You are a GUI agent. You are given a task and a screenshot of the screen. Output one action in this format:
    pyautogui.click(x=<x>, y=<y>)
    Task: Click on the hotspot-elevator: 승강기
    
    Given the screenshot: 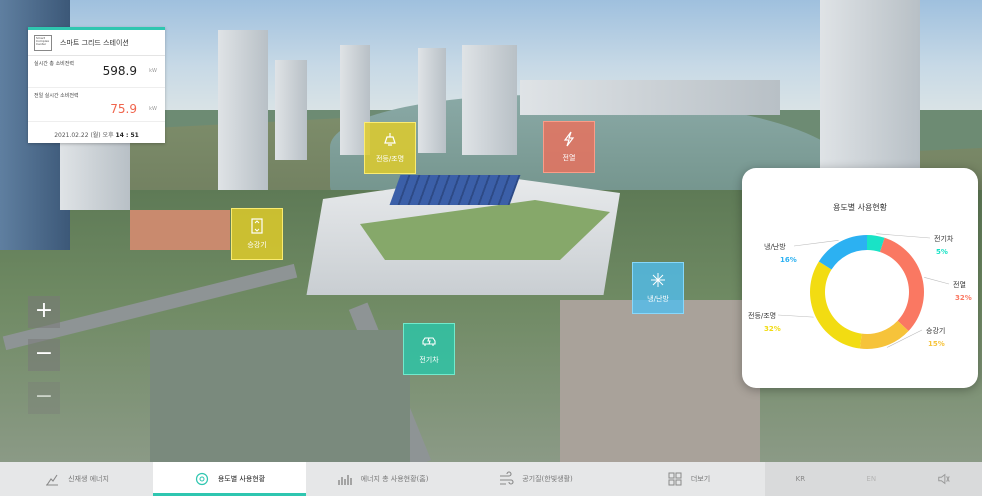 What is the action you would take?
    pyautogui.click(x=257, y=234)
    